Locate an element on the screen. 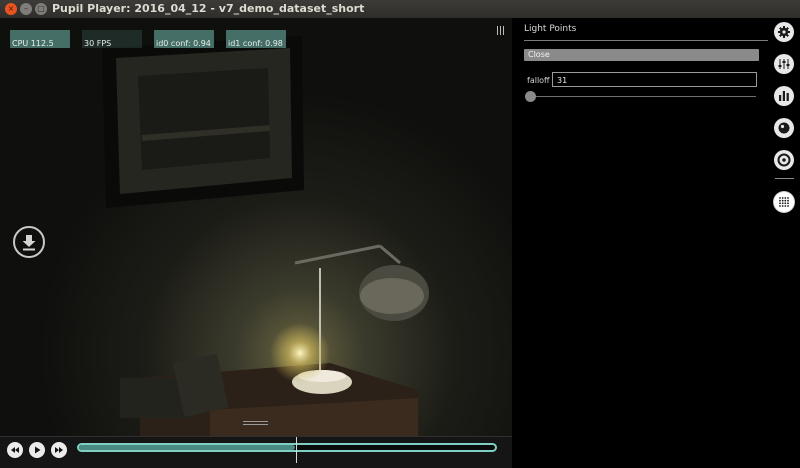 The image size is (800, 468). fast-forward-button is located at coordinates (59, 450).